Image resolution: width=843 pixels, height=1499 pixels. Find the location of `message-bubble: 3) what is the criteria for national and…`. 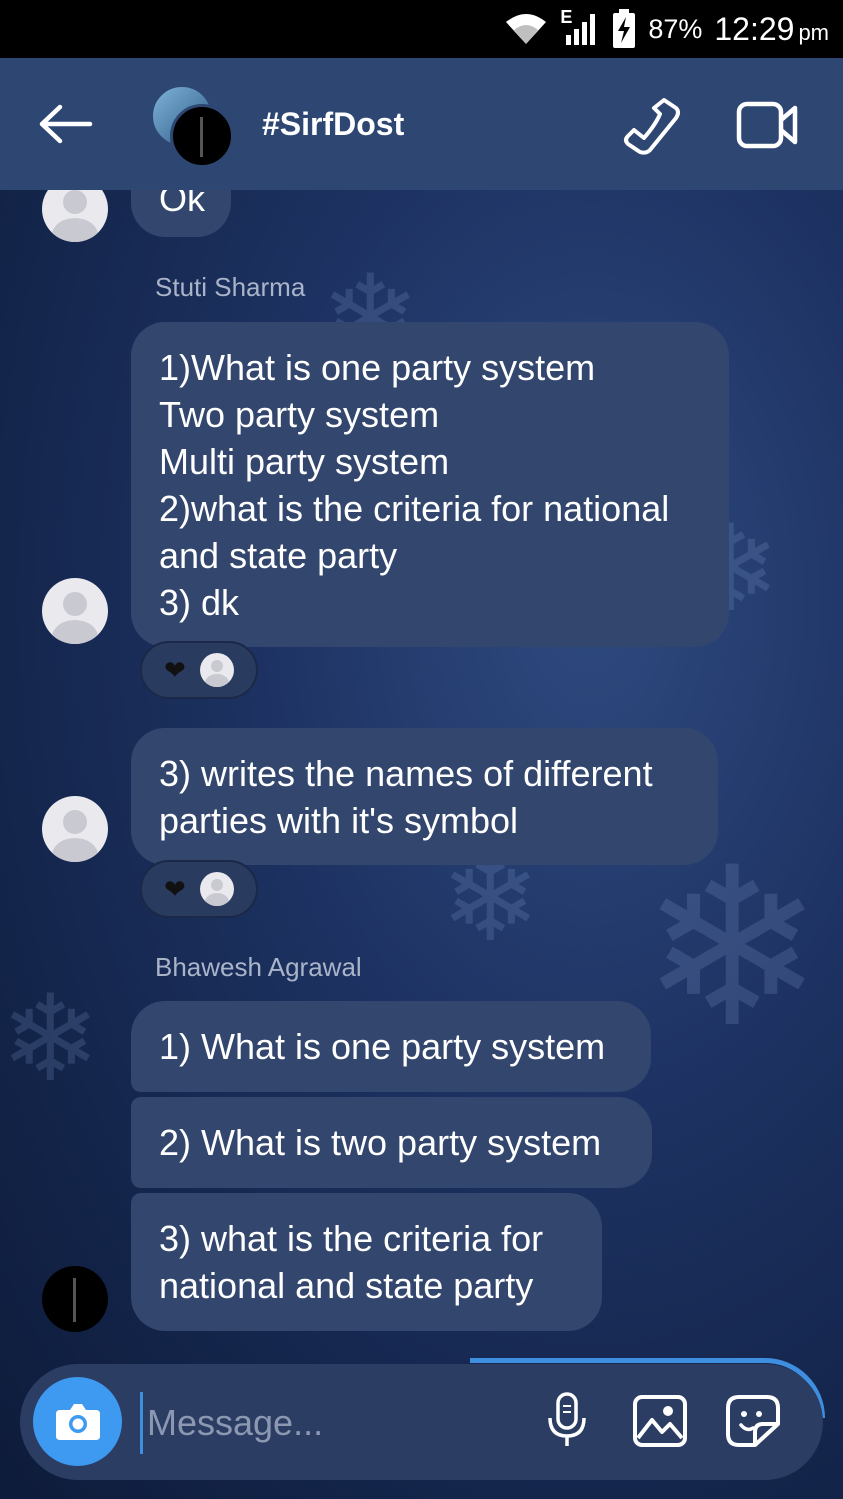

message-bubble: 3) what is the criteria for national and… is located at coordinates (366, 1262).